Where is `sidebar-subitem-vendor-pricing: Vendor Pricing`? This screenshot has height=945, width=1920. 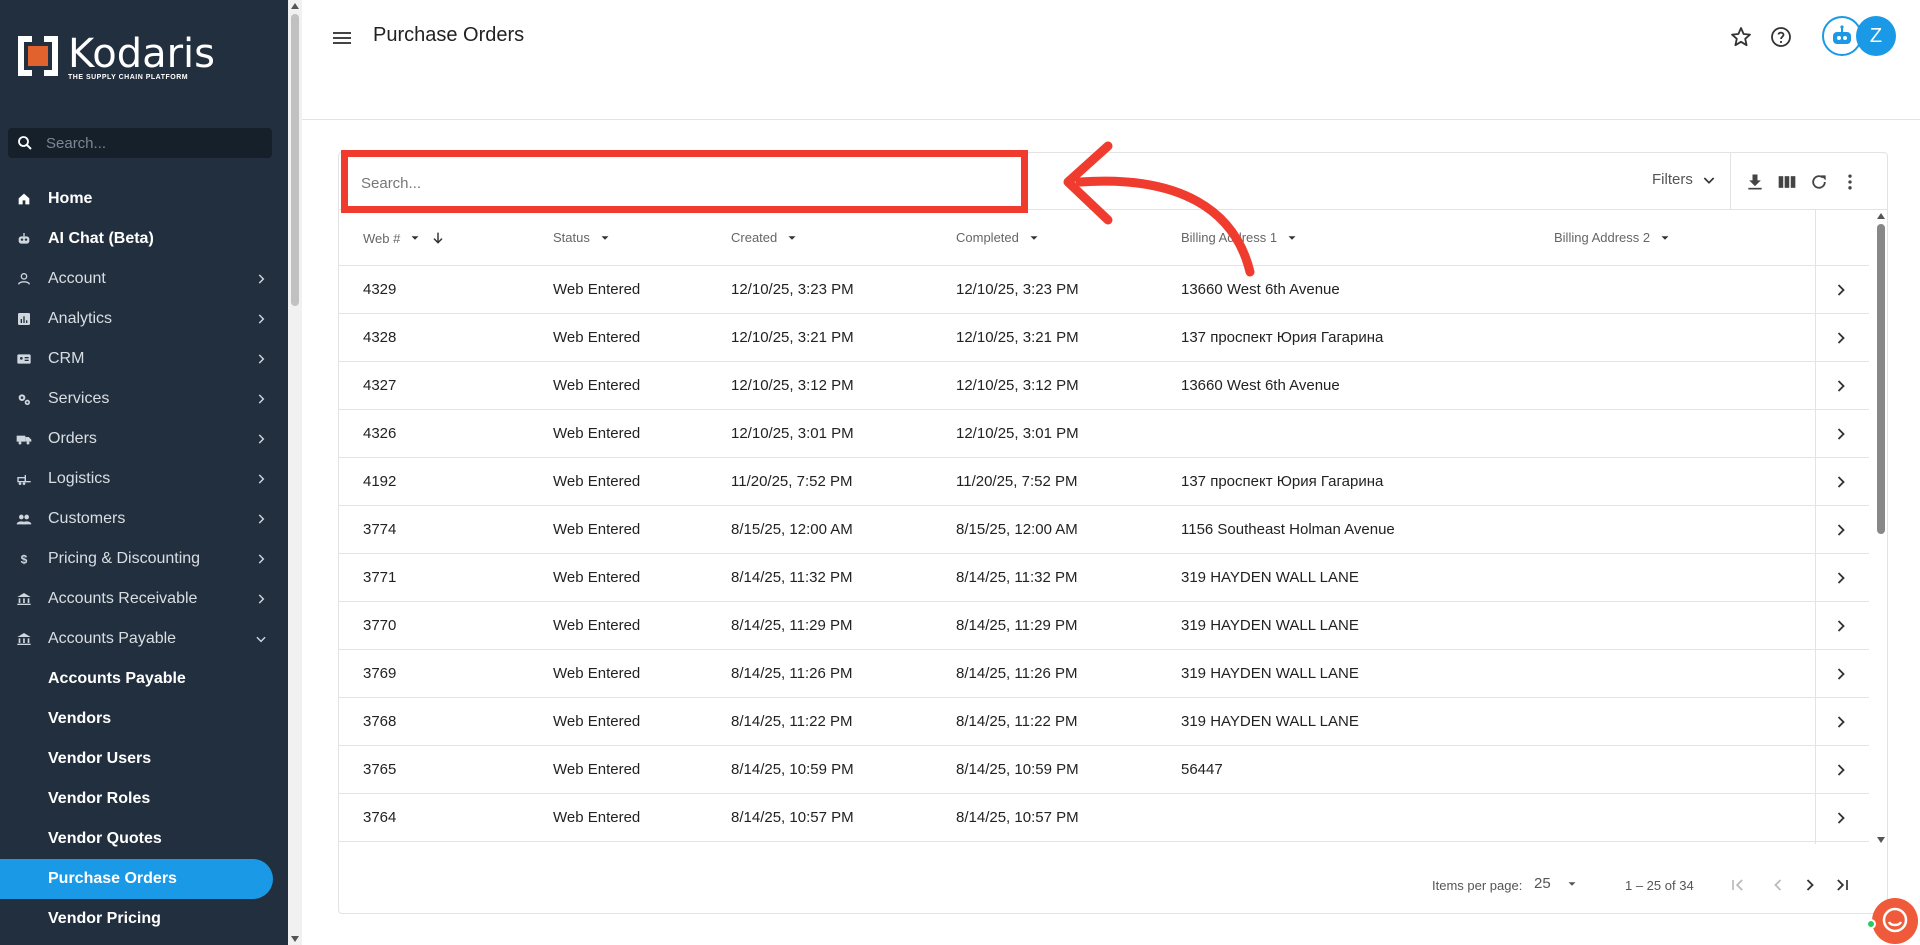 sidebar-subitem-vendor-pricing: Vendor Pricing is located at coordinates (144, 919).